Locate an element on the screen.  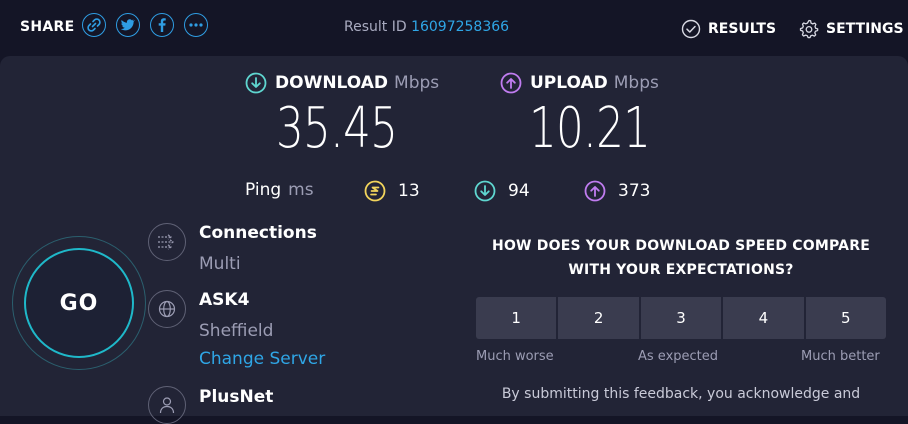
rating-option-2: 2 is located at coordinates (598, 318).